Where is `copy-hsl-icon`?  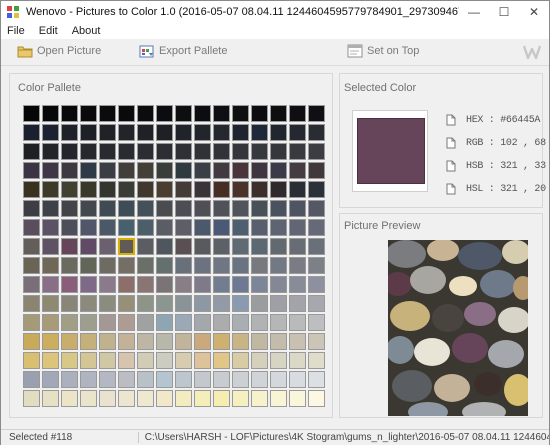
copy-hsl-icon is located at coordinates (451, 189).